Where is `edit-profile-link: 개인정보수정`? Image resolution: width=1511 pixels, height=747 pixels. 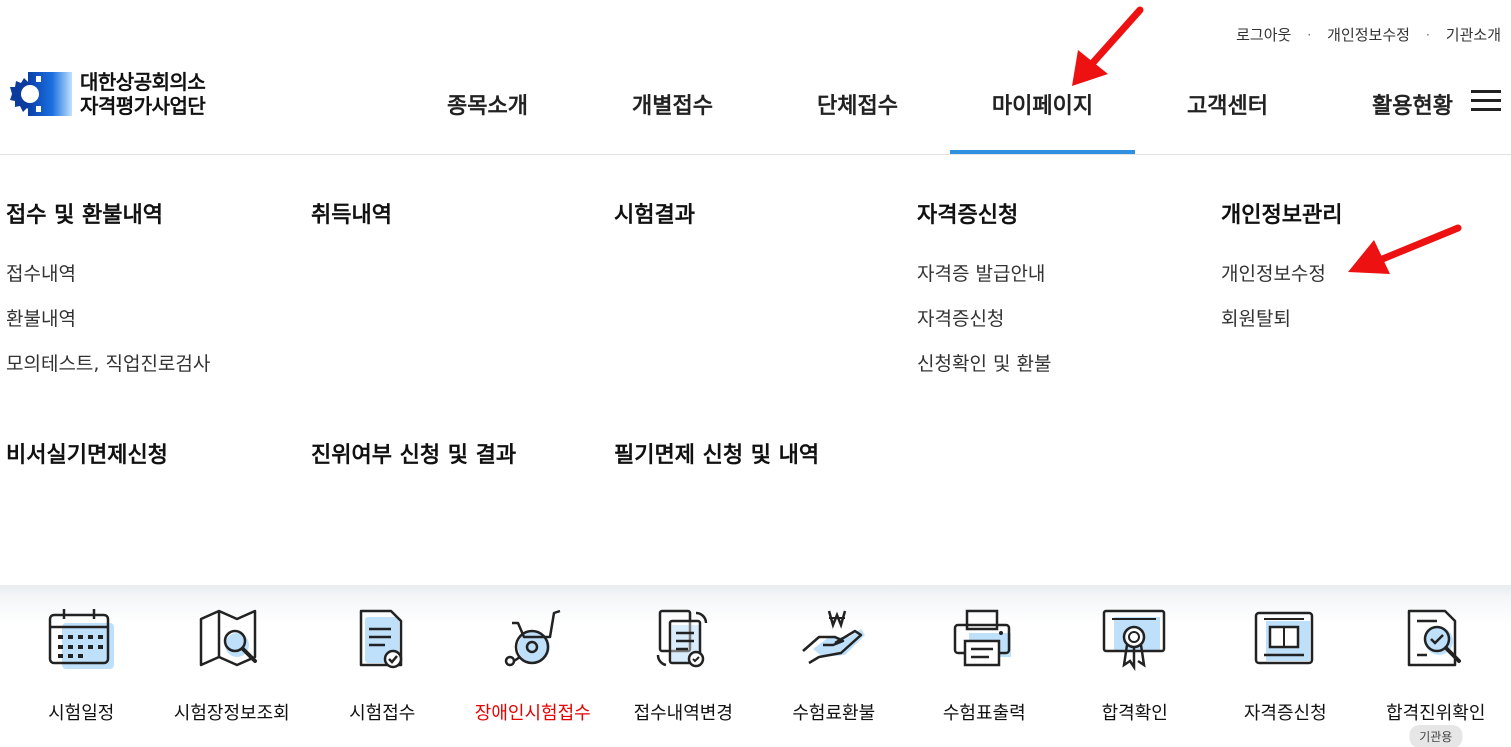
edit-profile-link: 개인정보수정 is located at coordinates (1368, 34).